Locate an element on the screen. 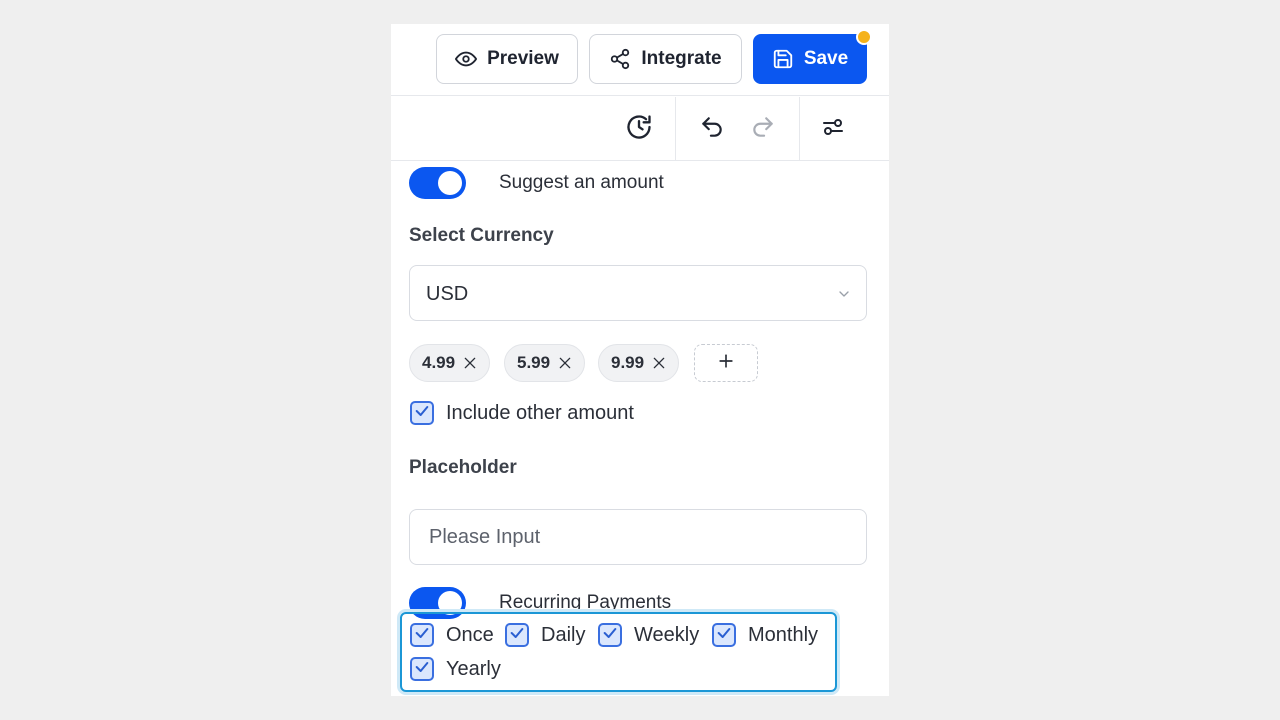 Image resolution: width=1280 pixels, height=720 pixels. eye-icon is located at coordinates (466, 59).